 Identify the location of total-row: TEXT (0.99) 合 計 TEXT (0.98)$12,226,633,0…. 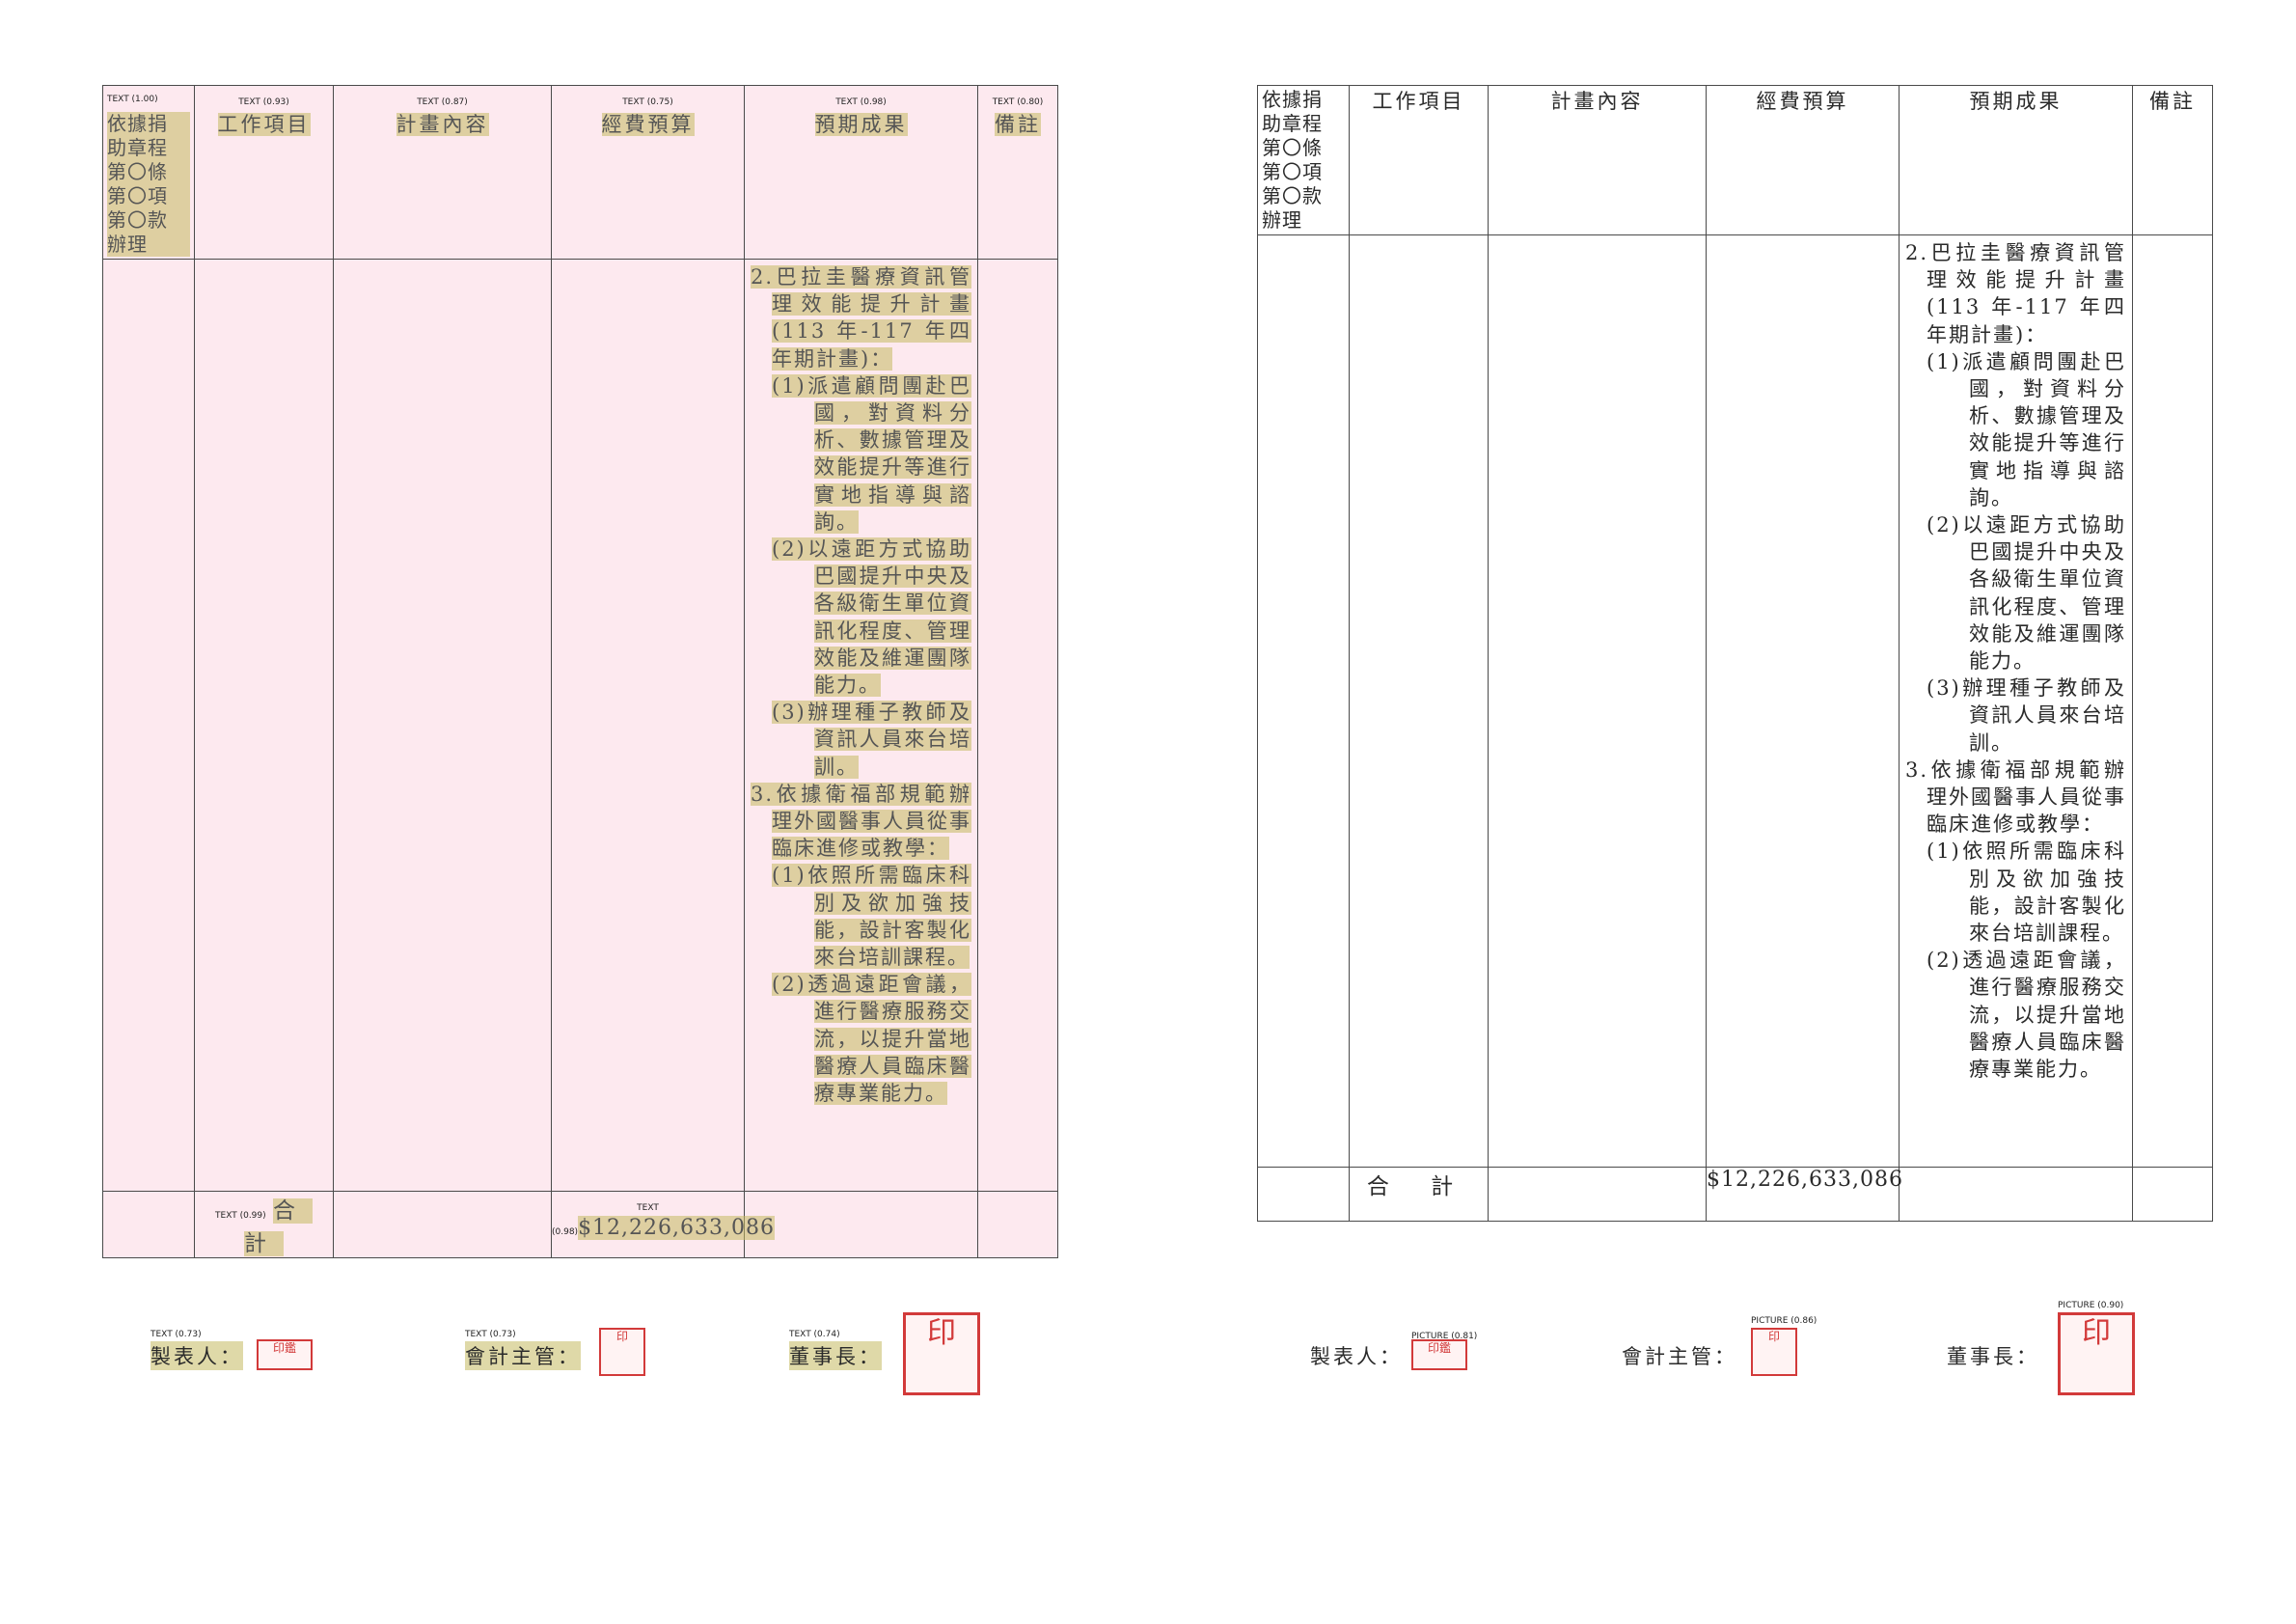
(580, 1225).